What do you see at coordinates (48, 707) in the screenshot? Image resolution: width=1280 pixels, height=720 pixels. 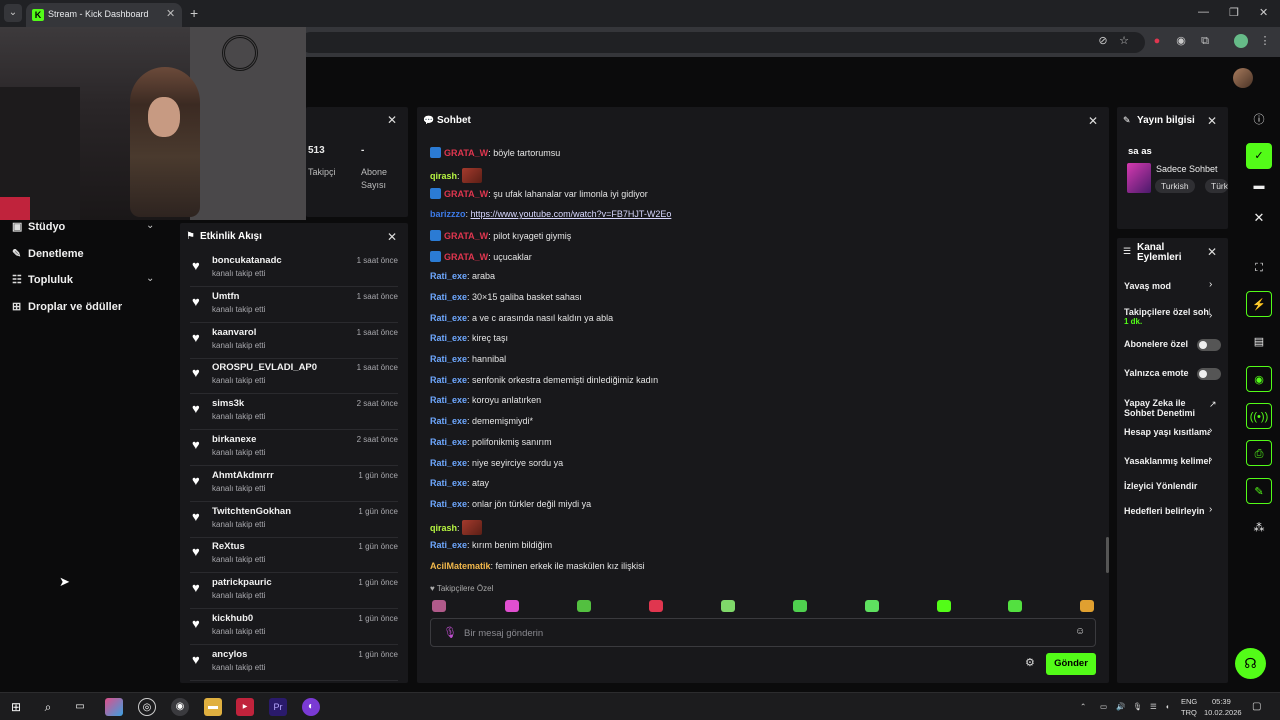 I see `search-icon: ⌕` at bounding box center [48, 707].